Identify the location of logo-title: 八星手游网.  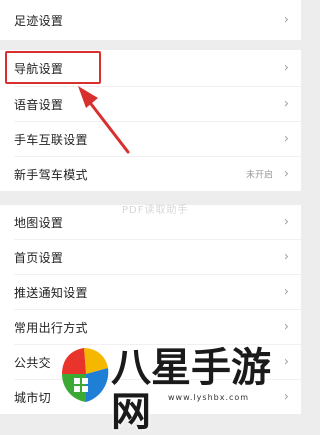
(191, 390).